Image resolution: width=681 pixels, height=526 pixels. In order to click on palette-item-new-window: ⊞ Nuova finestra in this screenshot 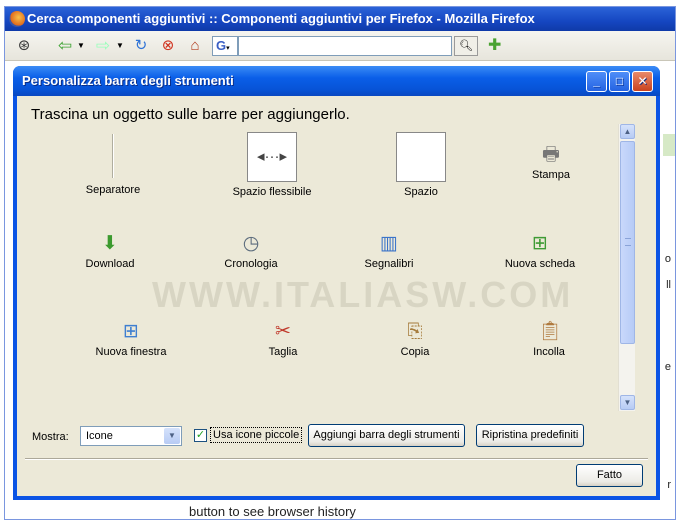, I will do `click(131, 339)`.